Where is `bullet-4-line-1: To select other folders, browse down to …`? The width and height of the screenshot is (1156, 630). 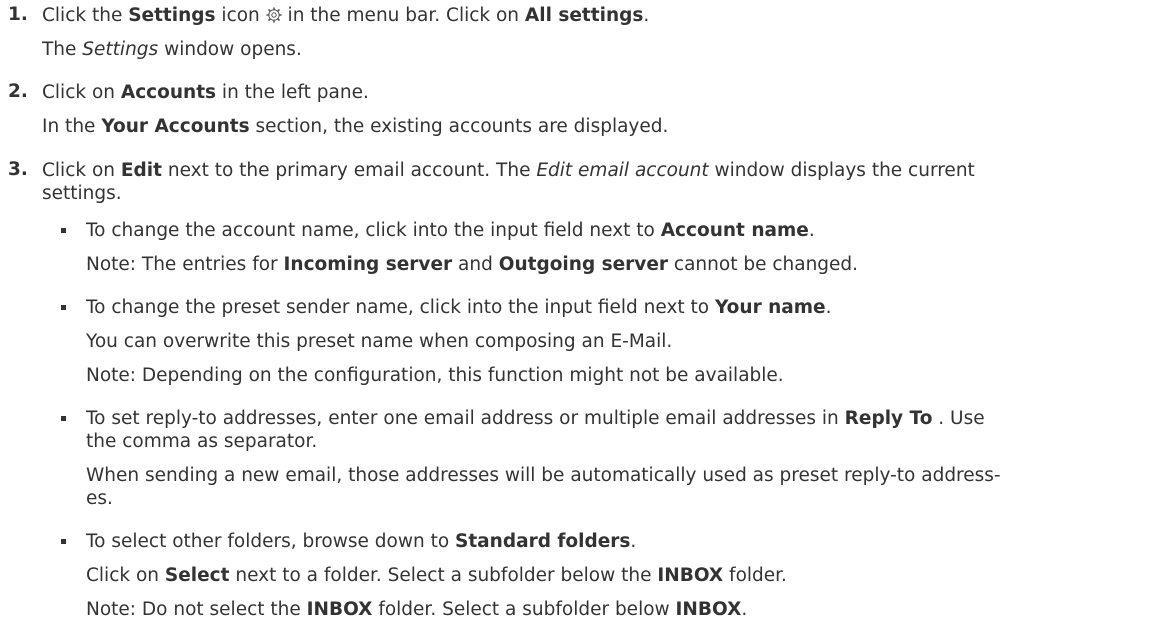
bullet-4-line-1: To select other folders, browse down to … is located at coordinates (361, 541).